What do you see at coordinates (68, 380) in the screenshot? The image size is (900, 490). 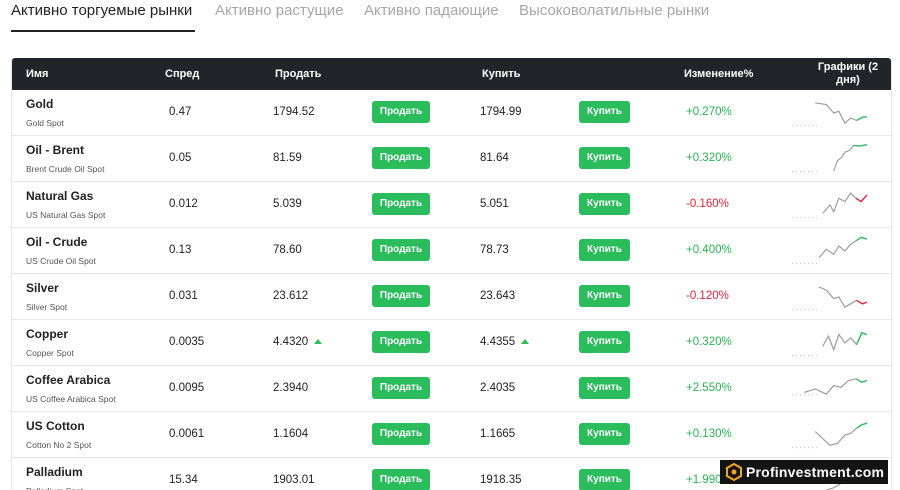 I see `instrument-name: Coffee Arabica` at bounding box center [68, 380].